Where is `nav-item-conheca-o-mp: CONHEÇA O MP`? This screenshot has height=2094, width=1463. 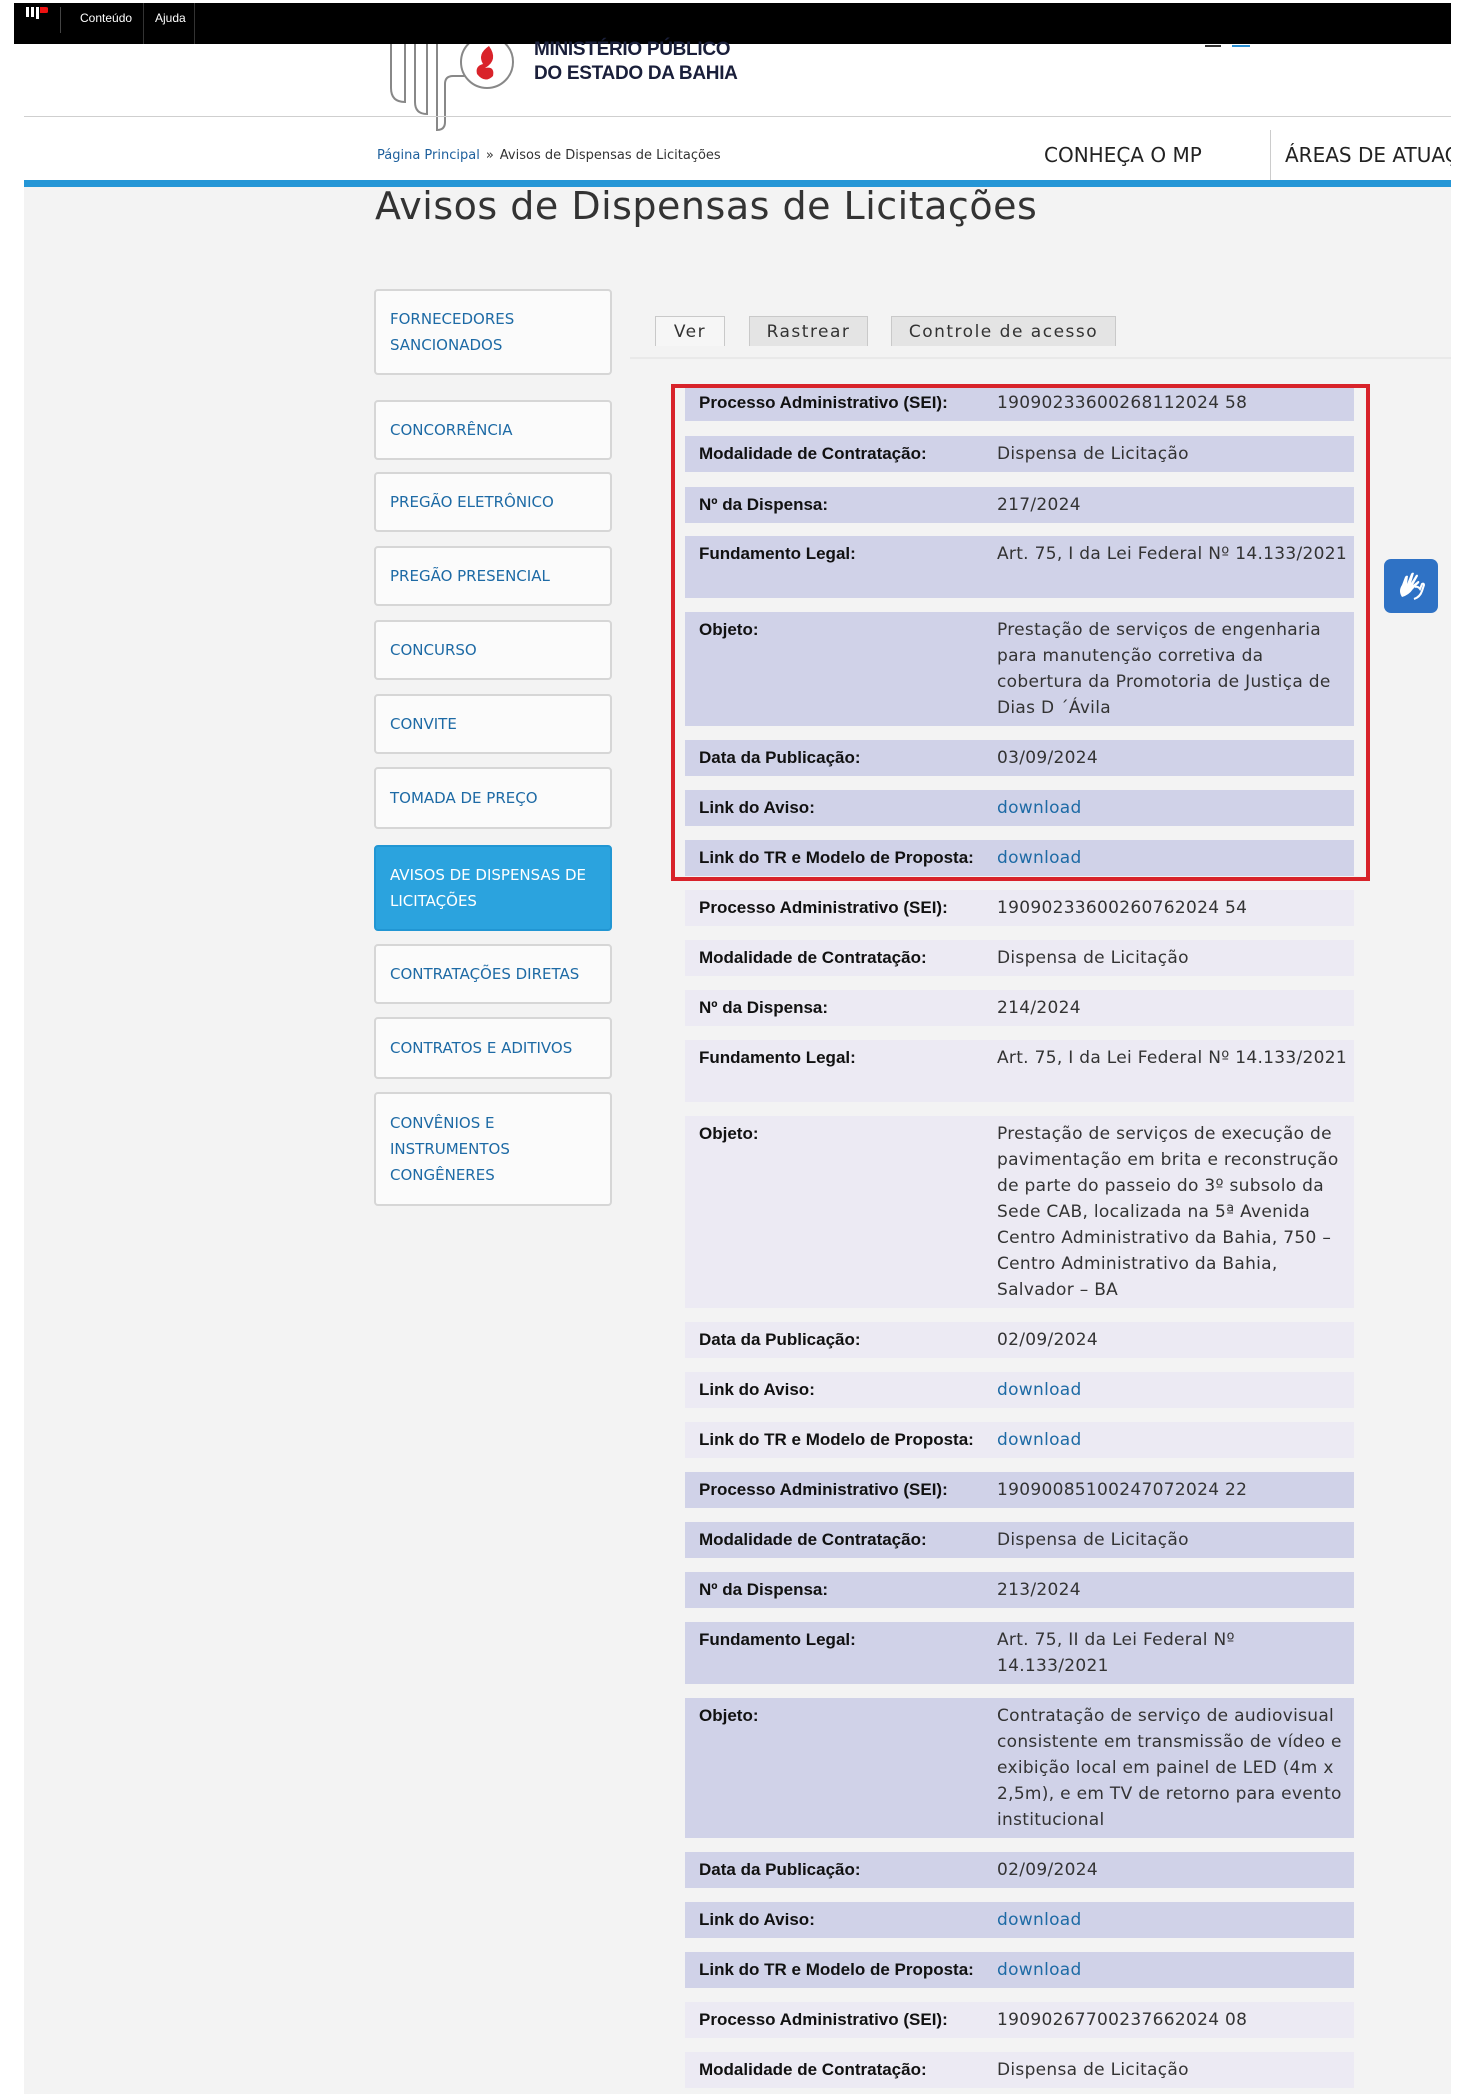
nav-item-conheca-o-mp: CONHEÇA O MP is located at coordinates (1167, 157).